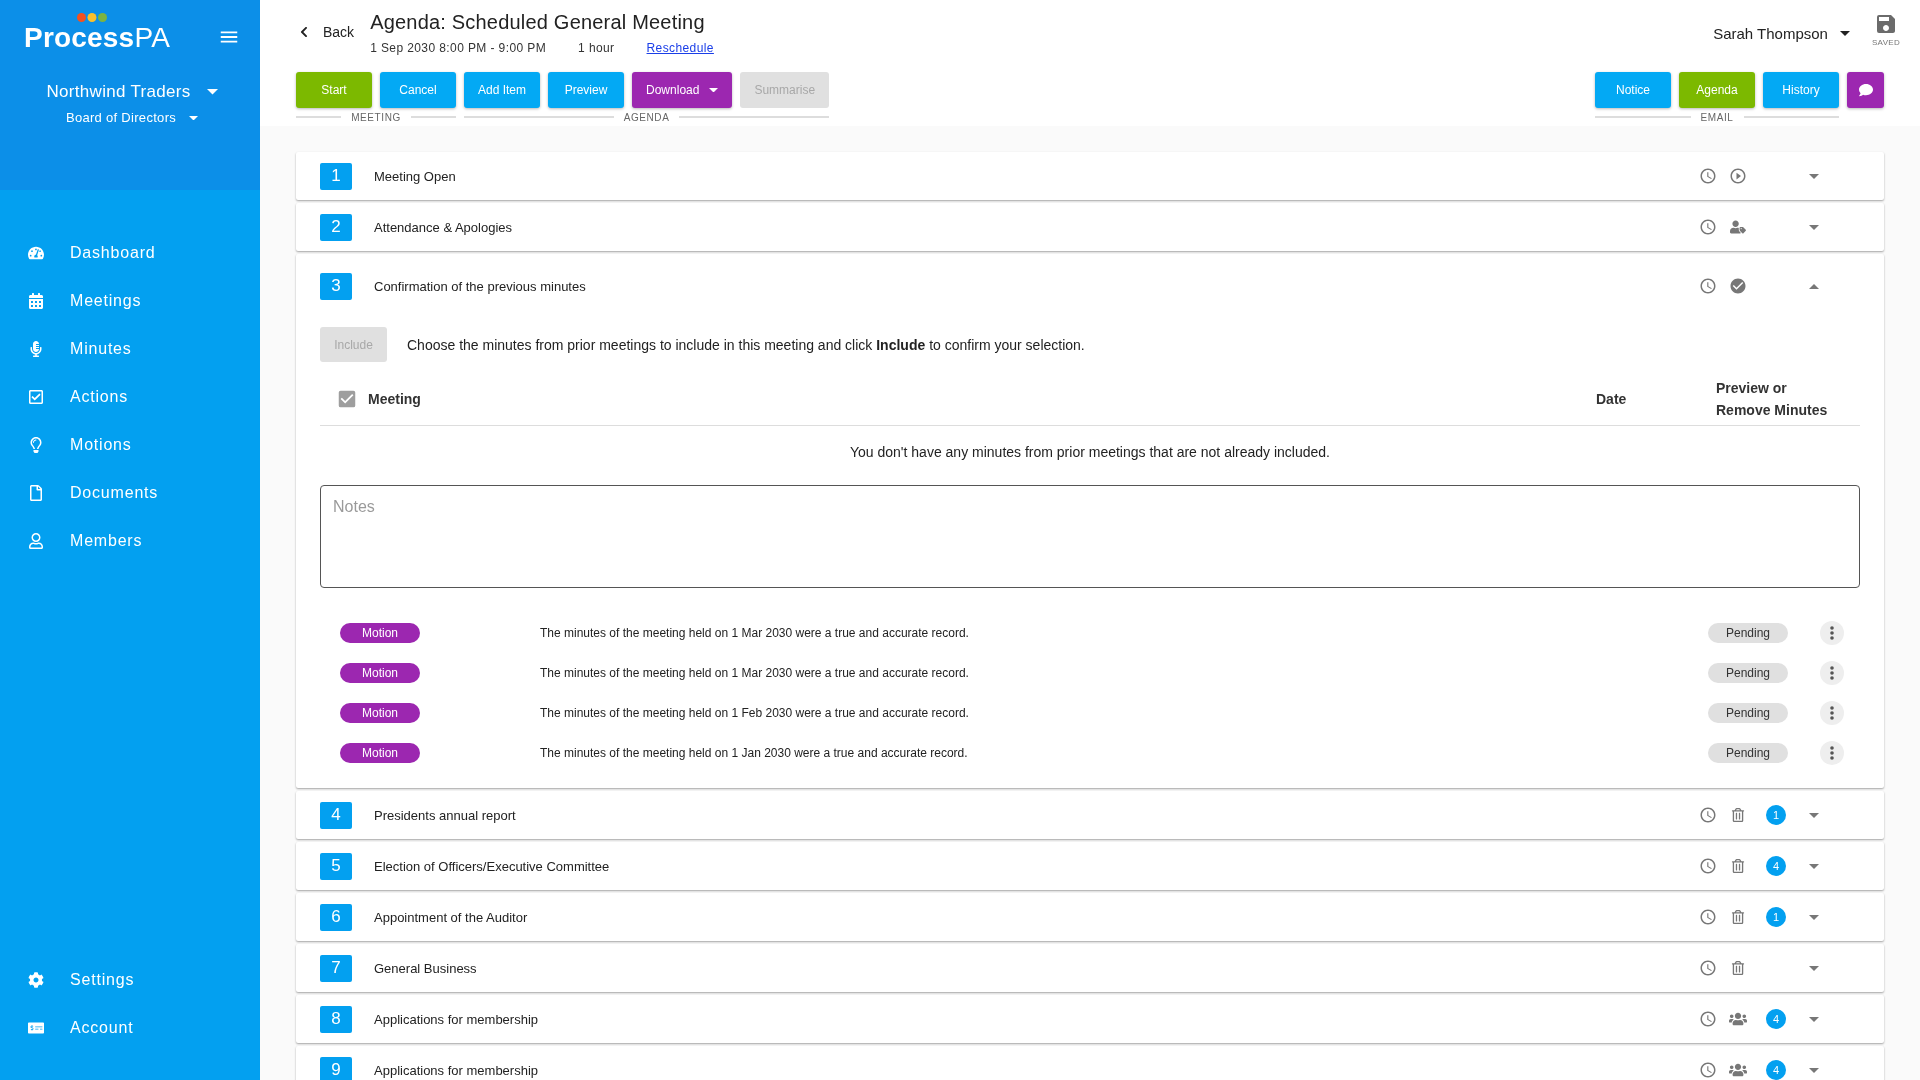 The image size is (1920, 1080). Describe the element at coordinates (426, 968) in the screenshot. I see `item-title: General Business` at that location.